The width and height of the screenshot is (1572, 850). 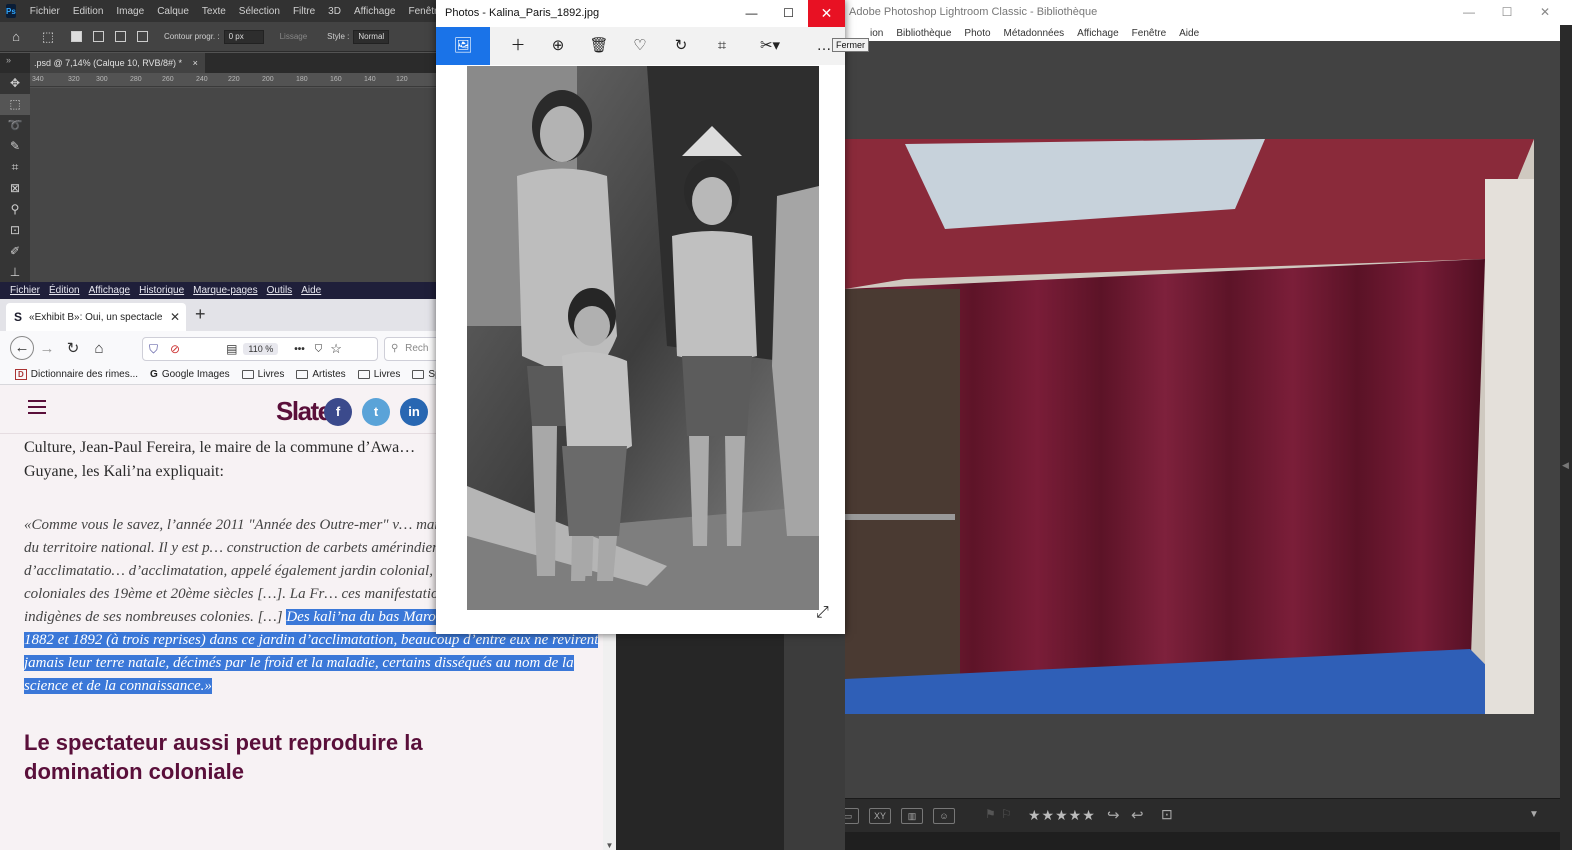 I want to click on url-bar: ⛉ ⊘ ▤ 110 % ••• ⛉ ☆, so click(x=260, y=349).